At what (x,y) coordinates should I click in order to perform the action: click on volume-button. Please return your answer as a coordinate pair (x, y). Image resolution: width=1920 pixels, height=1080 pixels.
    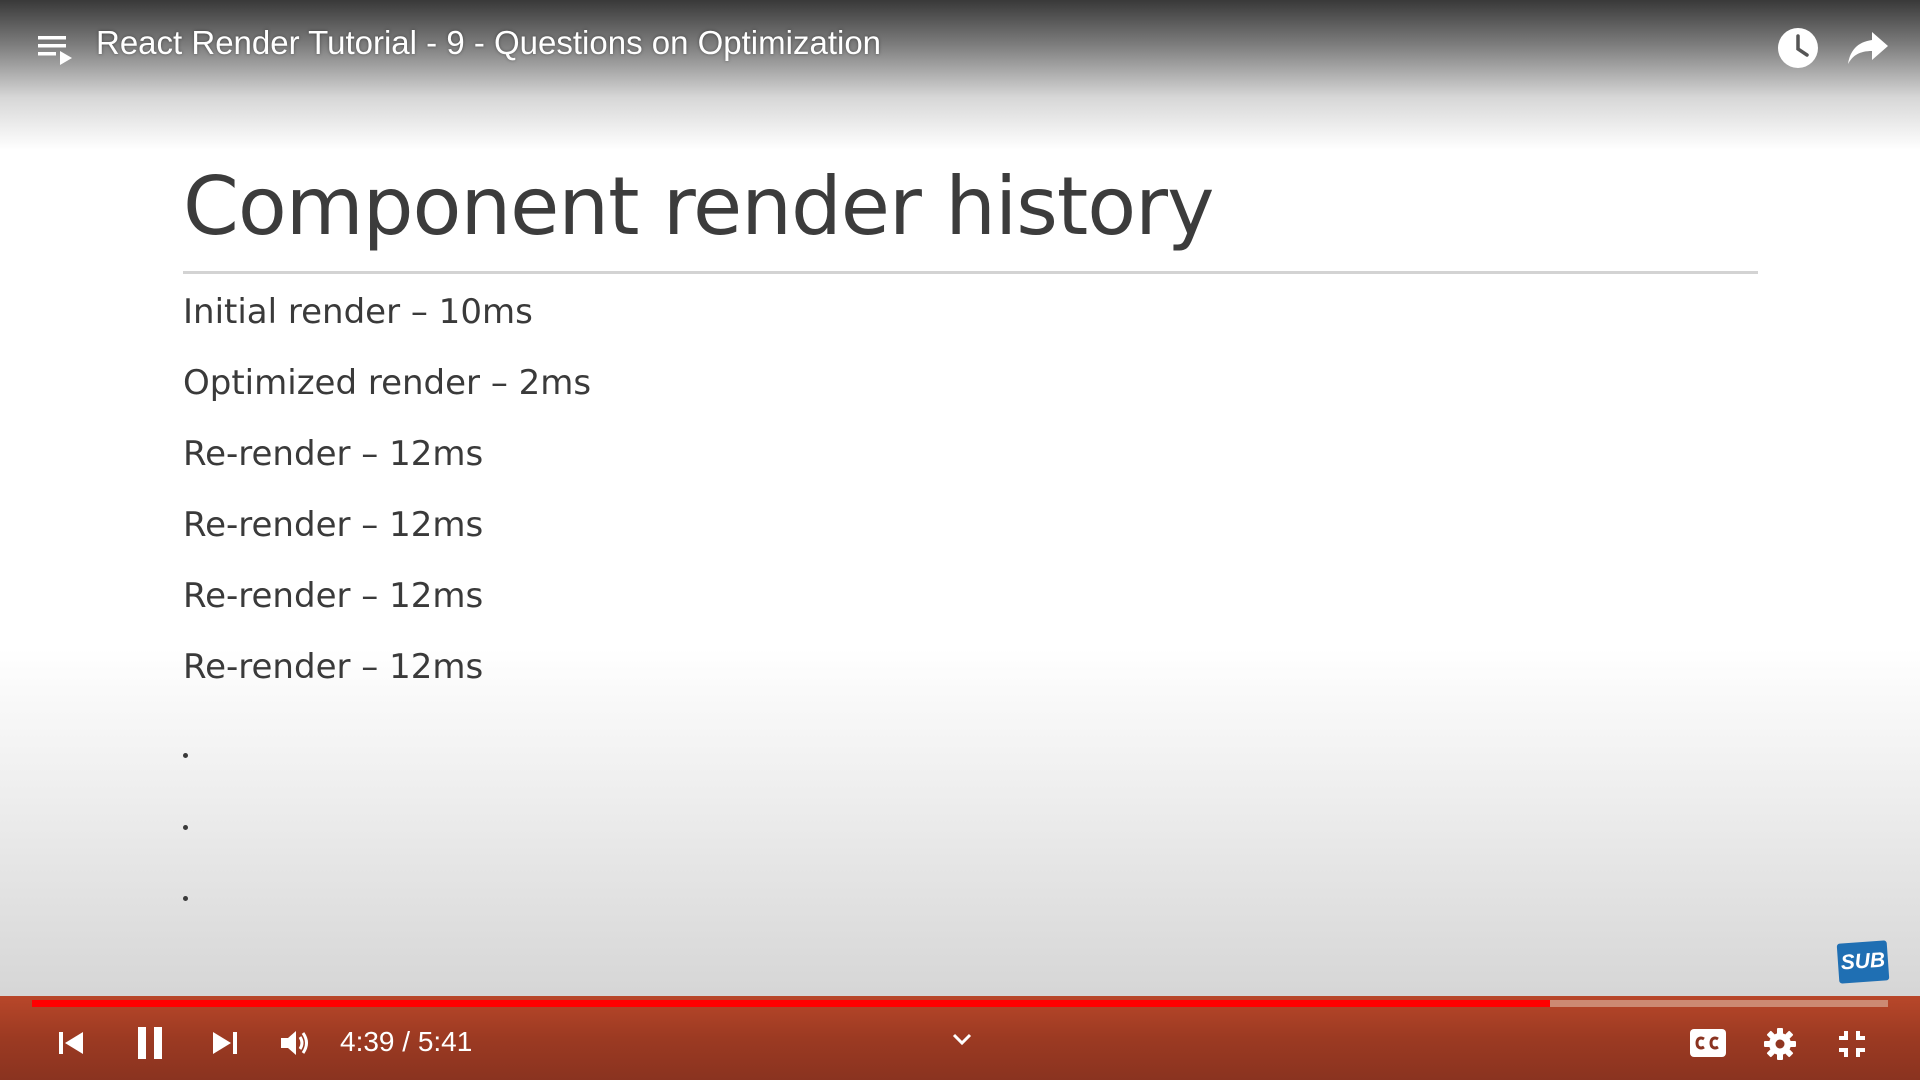
    Looking at the image, I should click on (295, 1043).